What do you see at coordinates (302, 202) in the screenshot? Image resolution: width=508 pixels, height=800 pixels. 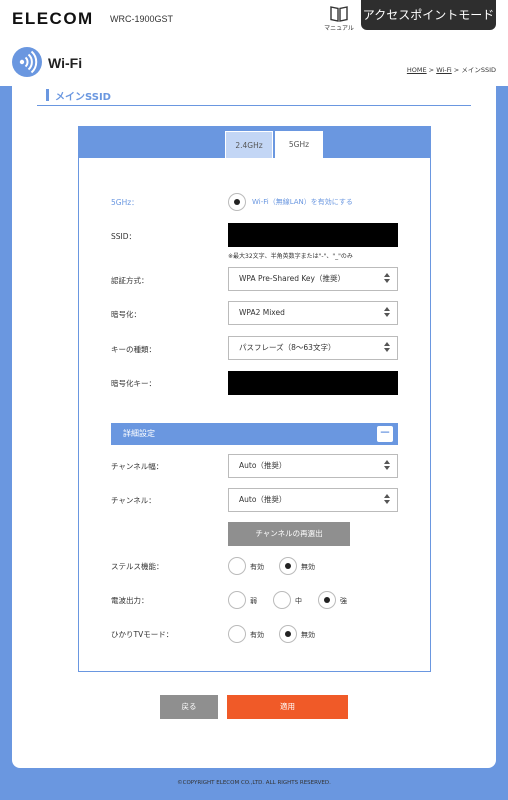 I see `wifi-enable-label: Wi-Fi（無線LAN）を有効にする` at bounding box center [302, 202].